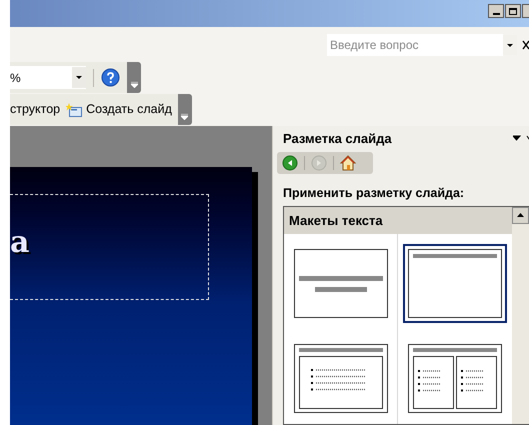 Image resolution: width=529 pixels, height=425 pixels. I want to click on help-icon, so click(110, 77).